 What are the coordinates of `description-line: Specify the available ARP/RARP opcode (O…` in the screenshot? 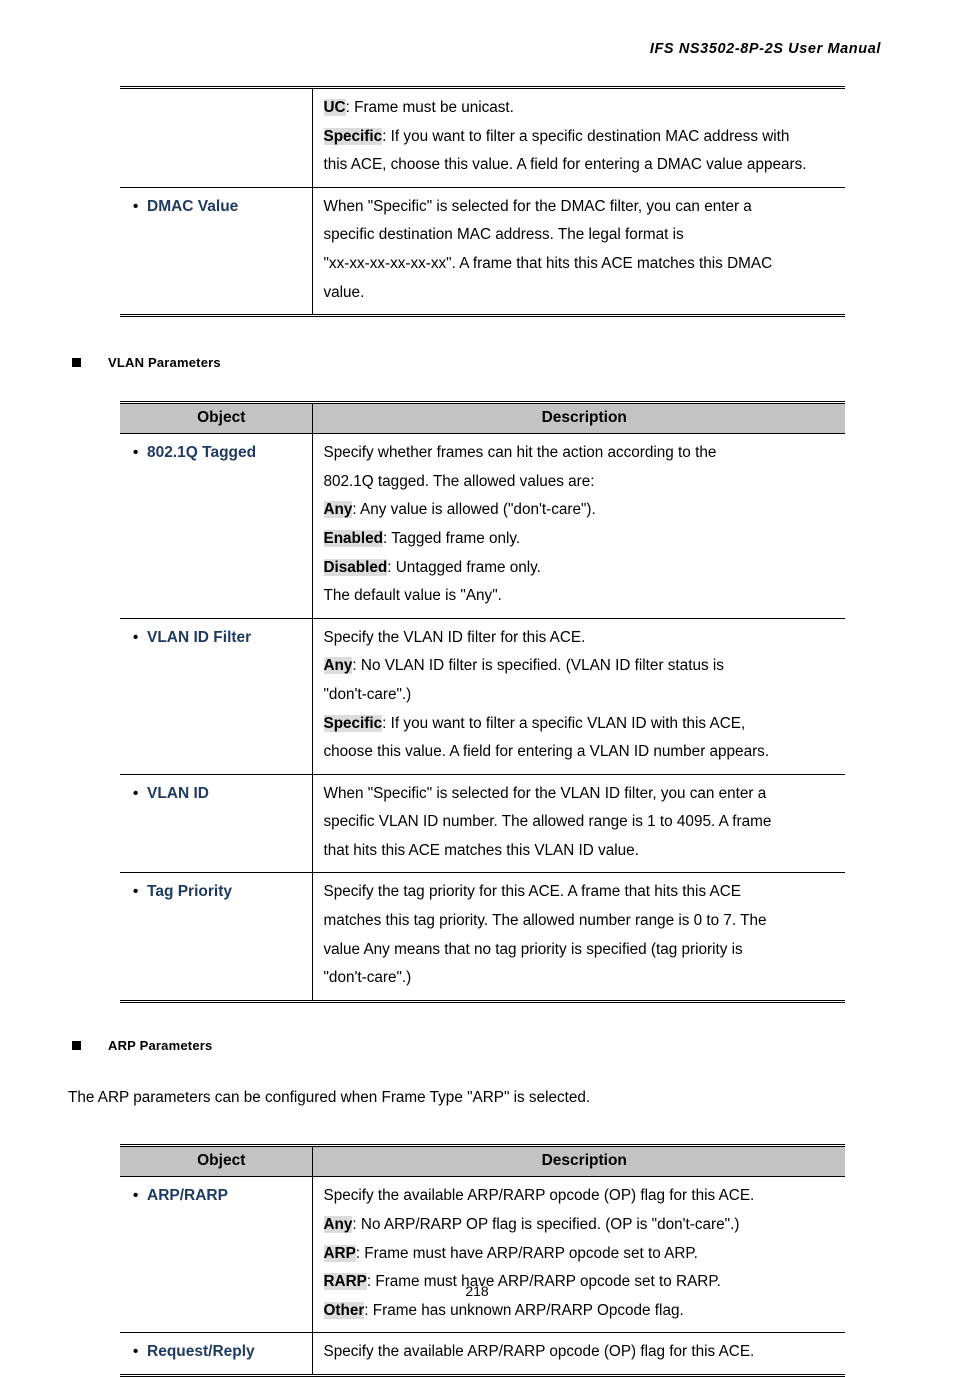 It's located at (539, 1352).